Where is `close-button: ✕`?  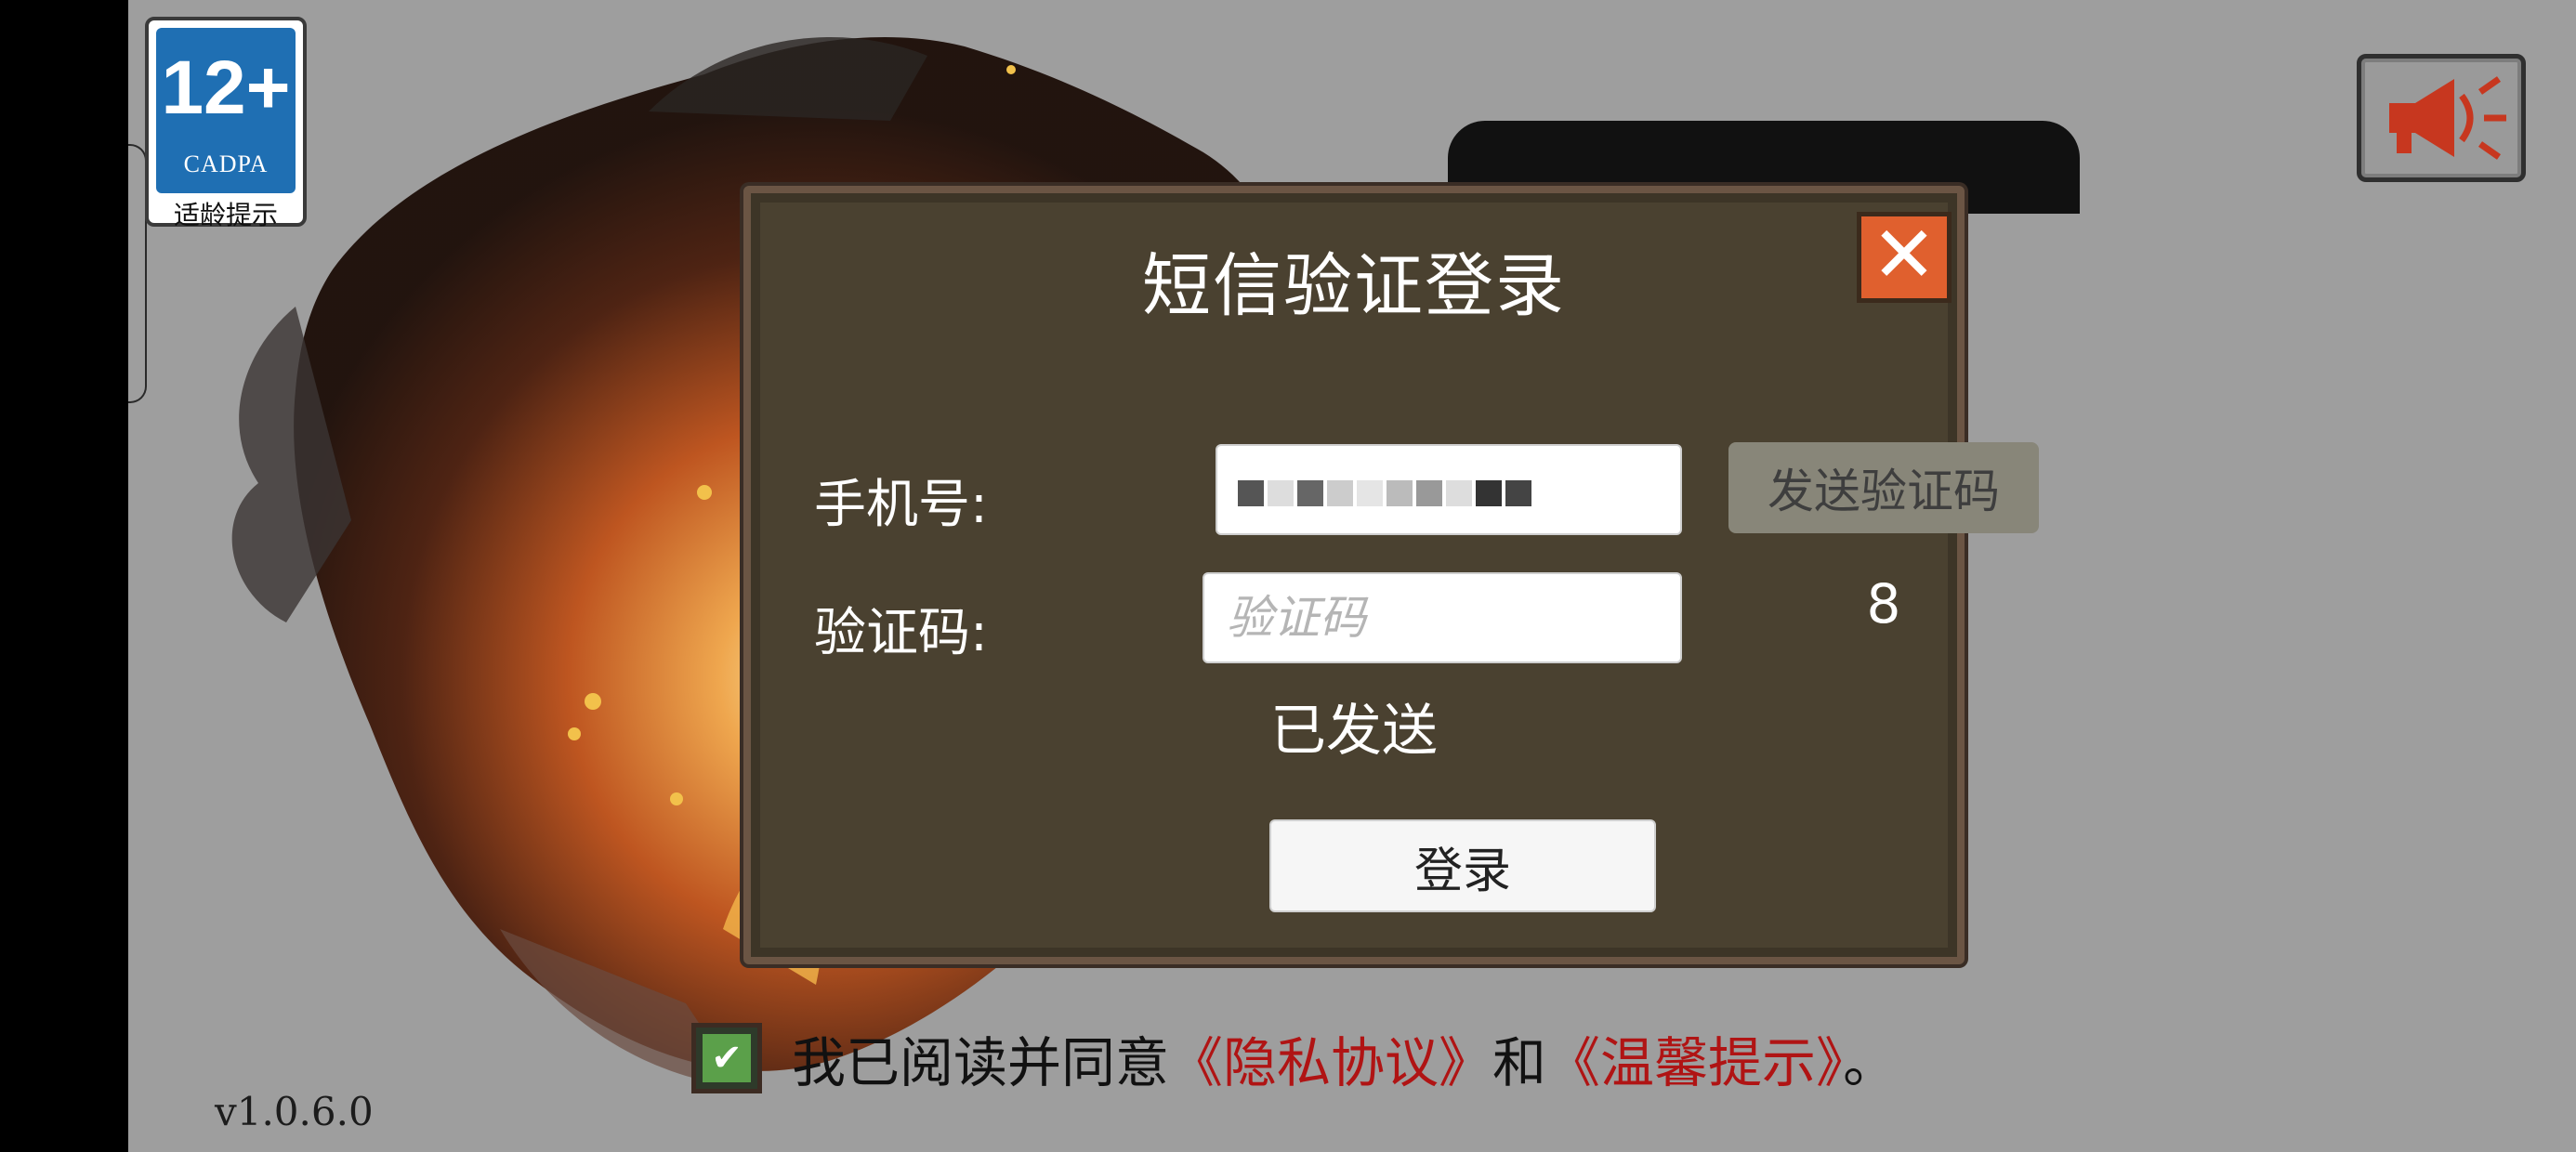 close-button: ✕ is located at coordinates (1904, 257).